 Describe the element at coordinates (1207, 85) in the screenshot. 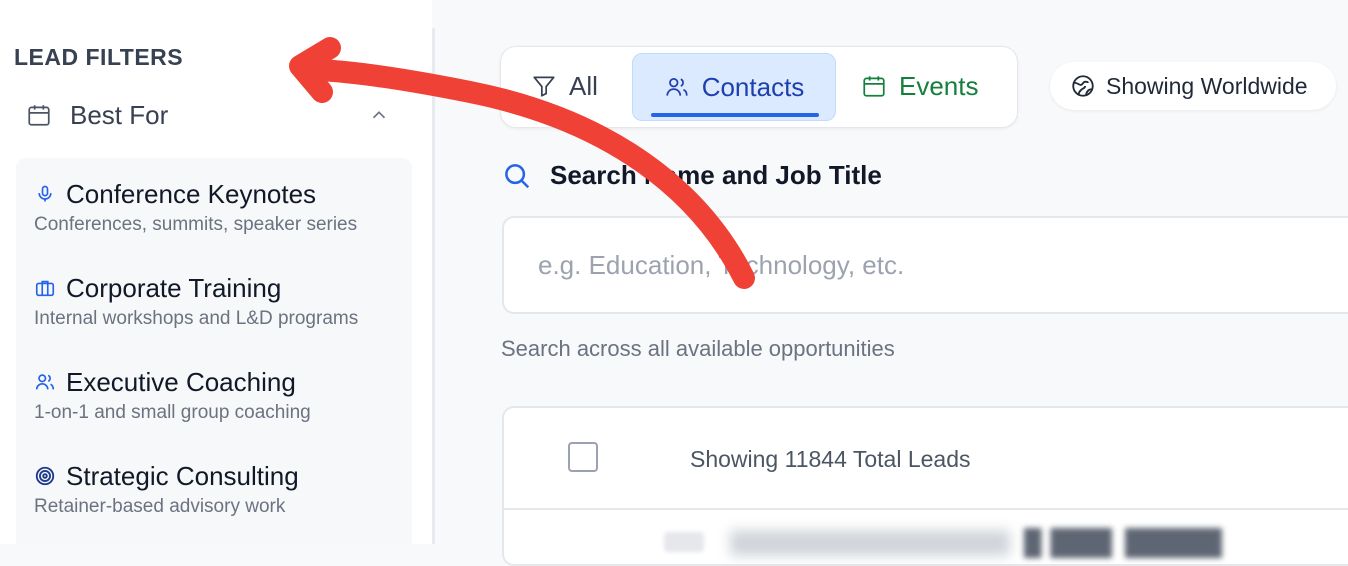

I see `location-scope-label: Showing Worldwide` at that location.